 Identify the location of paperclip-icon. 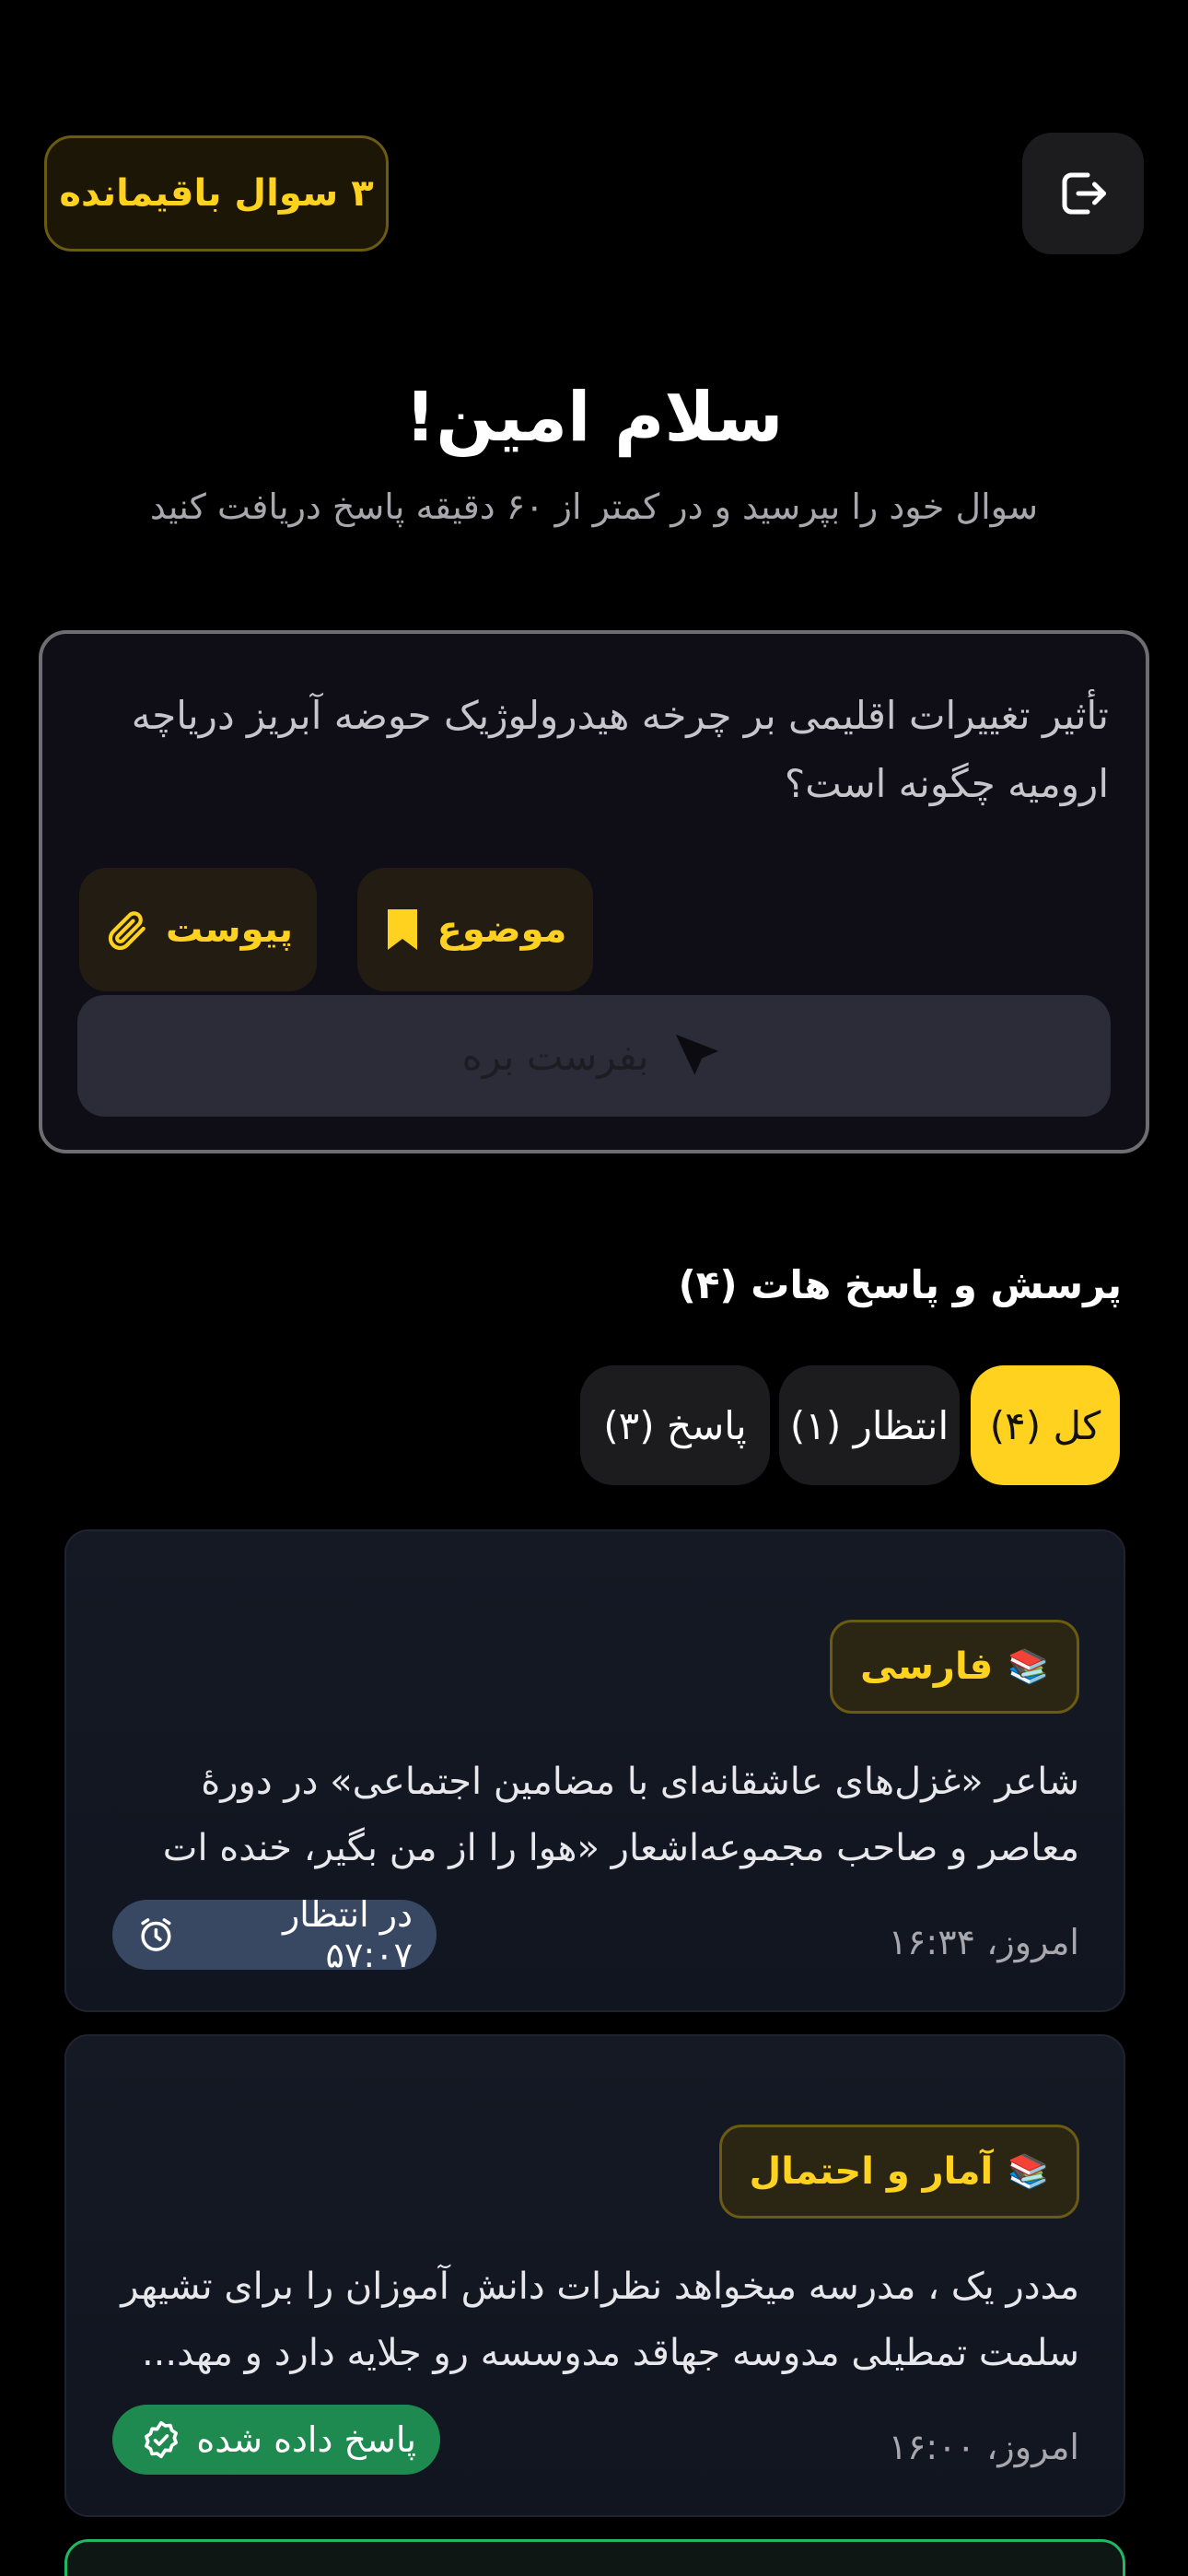
(127, 930).